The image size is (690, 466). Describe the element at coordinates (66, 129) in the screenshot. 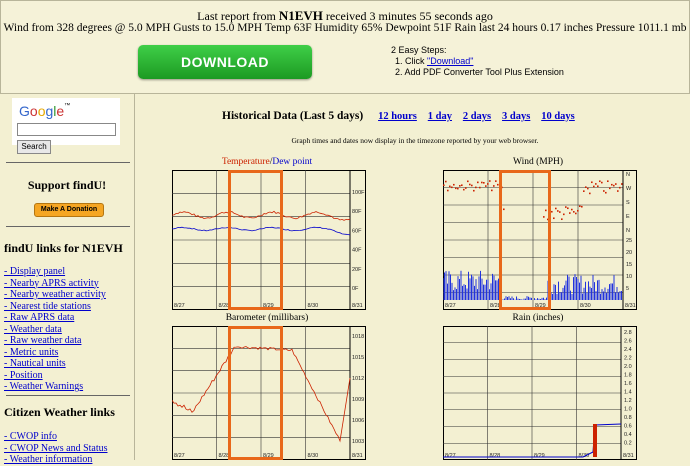

I see `google-search-input` at that location.